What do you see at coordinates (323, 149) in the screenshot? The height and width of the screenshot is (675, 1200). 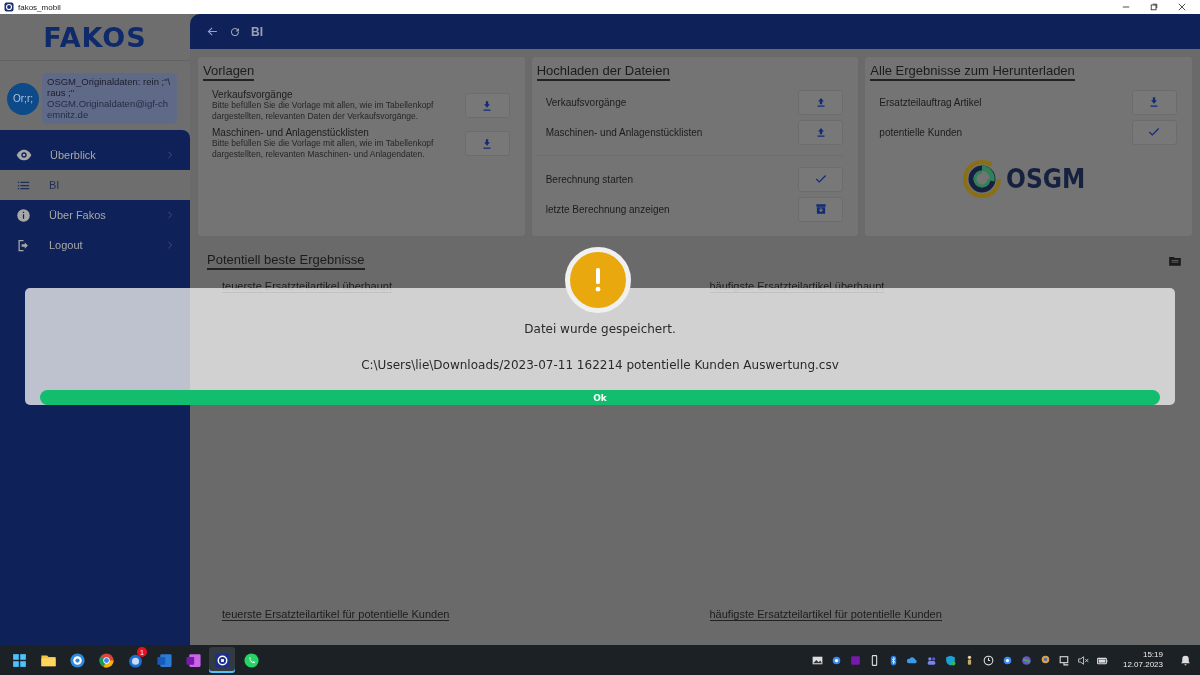 I see `row-description: Bitte befüllen Sie die Vorlage mit allen, wie im Tabellenkopf dargestellten, relevanten Maschinen- und Anlagendaten.` at bounding box center [323, 149].